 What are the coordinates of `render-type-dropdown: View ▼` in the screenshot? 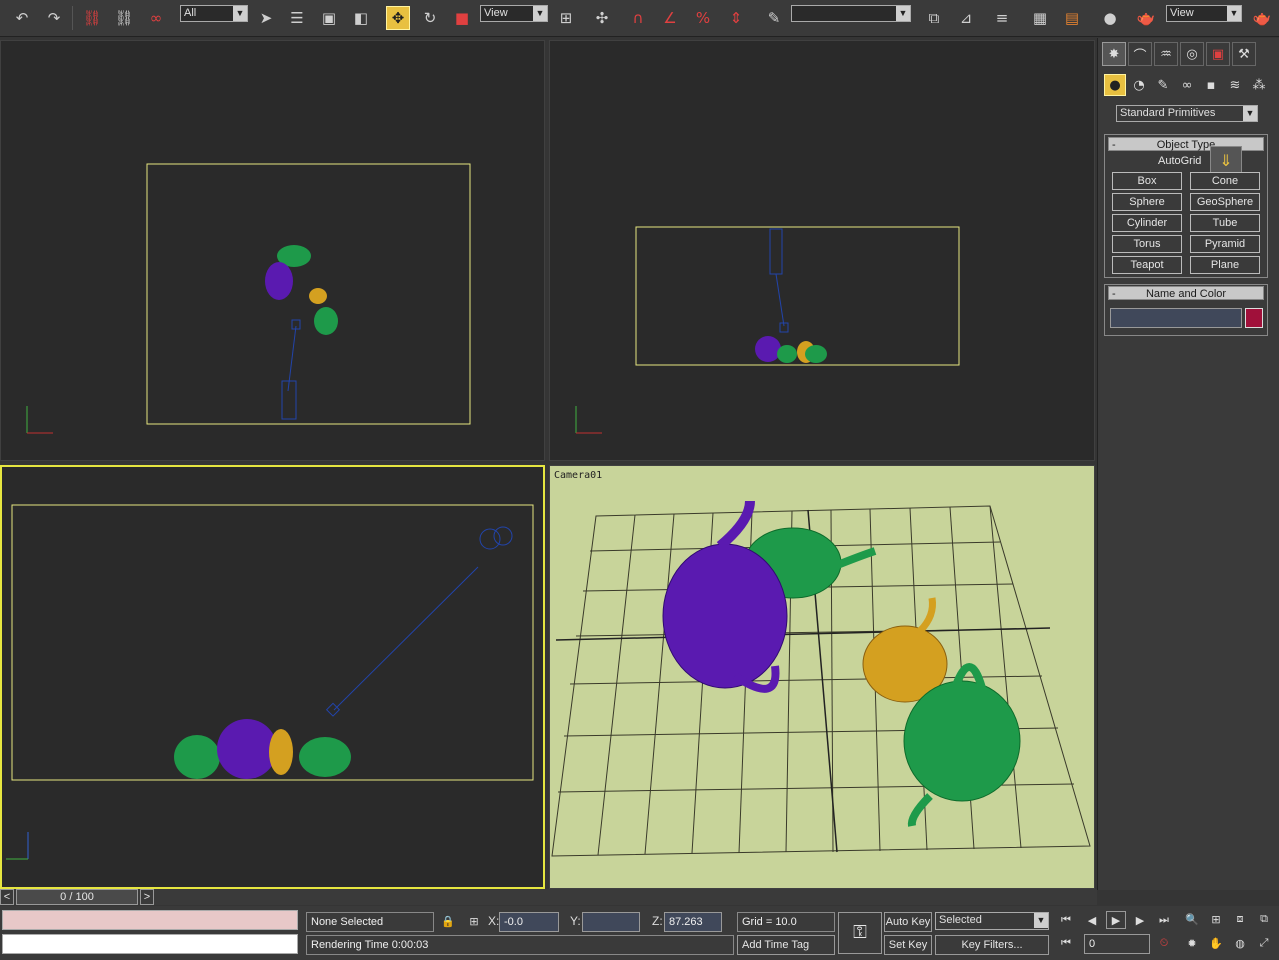 It's located at (1204, 13).